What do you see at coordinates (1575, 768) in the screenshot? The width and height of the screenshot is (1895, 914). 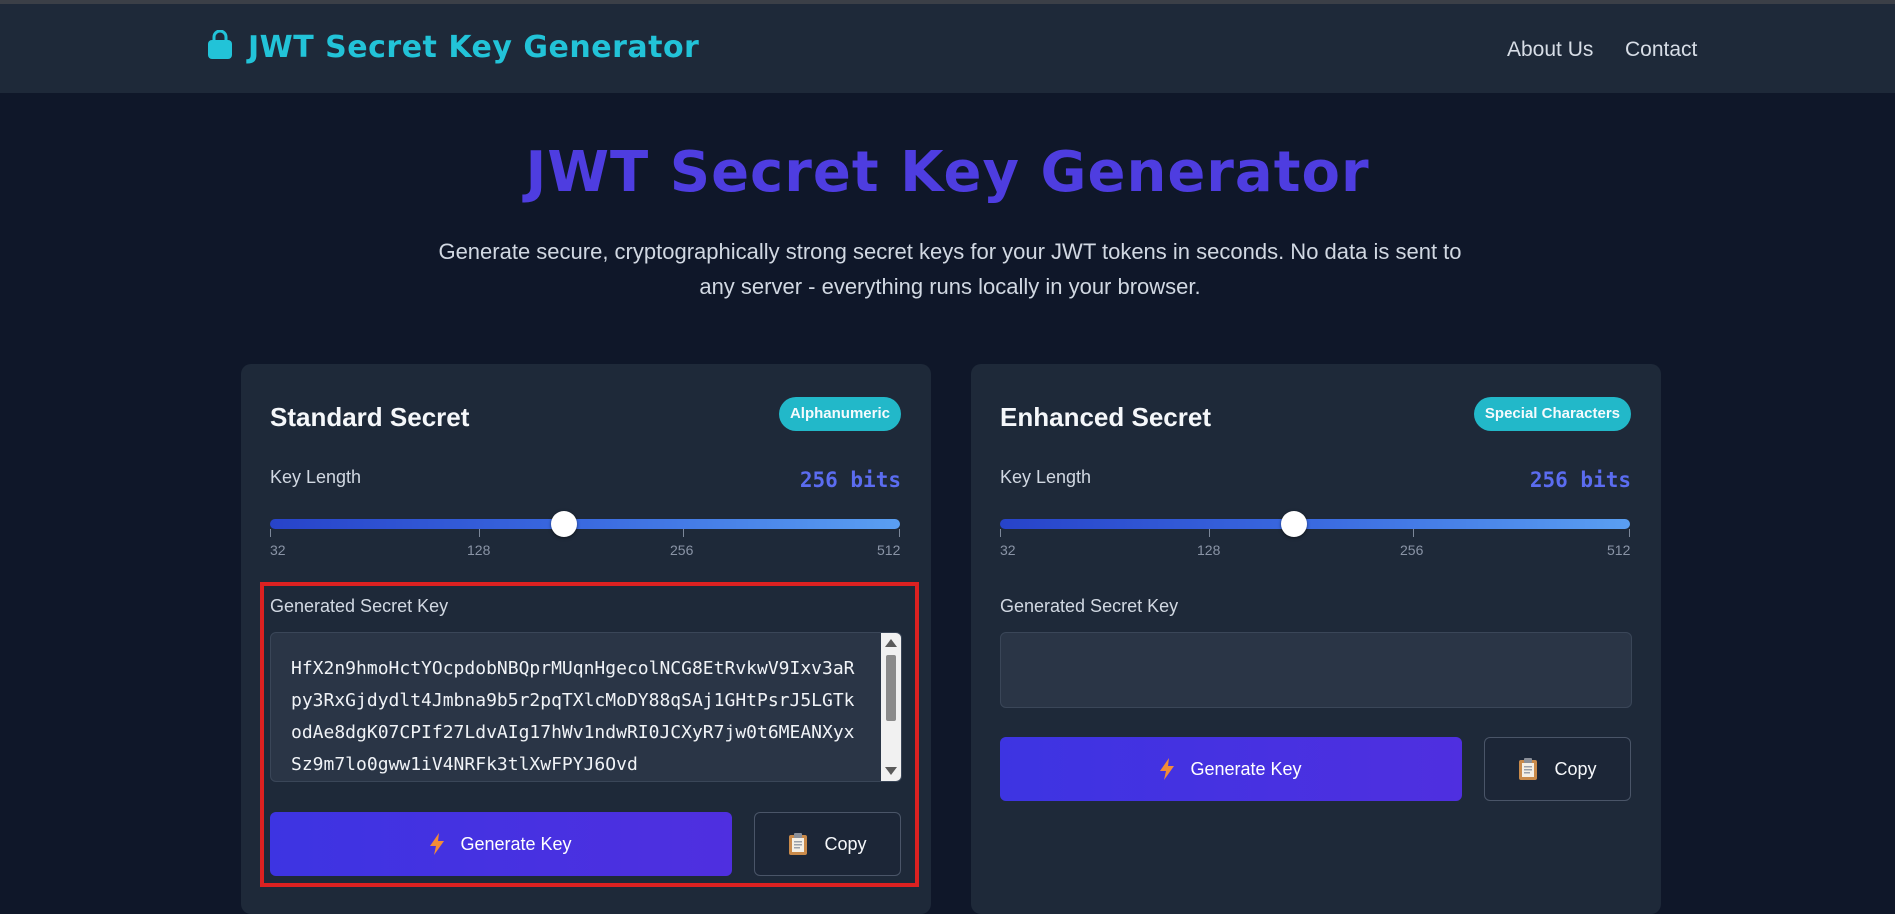 I see `copy-label: Copy` at bounding box center [1575, 768].